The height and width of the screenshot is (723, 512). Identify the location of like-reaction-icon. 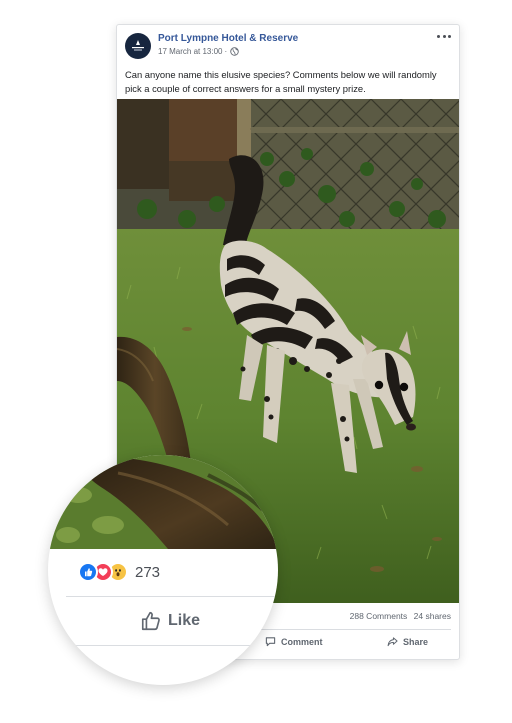
(88, 572).